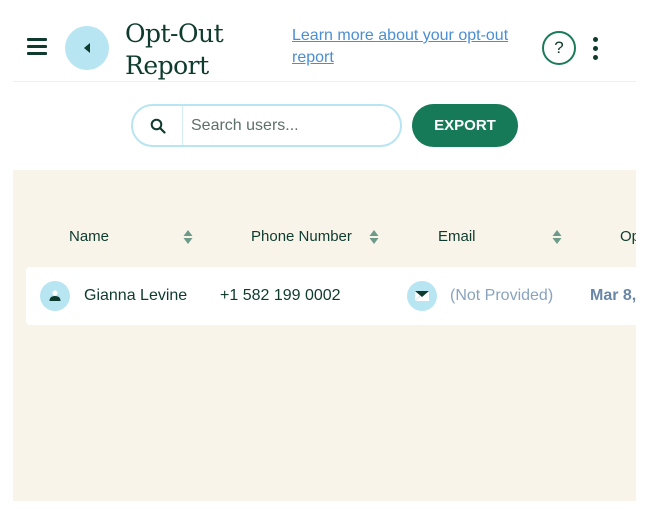  What do you see at coordinates (559, 48) in the screenshot?
I see `help-button: ?` at bounding box center [559, 48].